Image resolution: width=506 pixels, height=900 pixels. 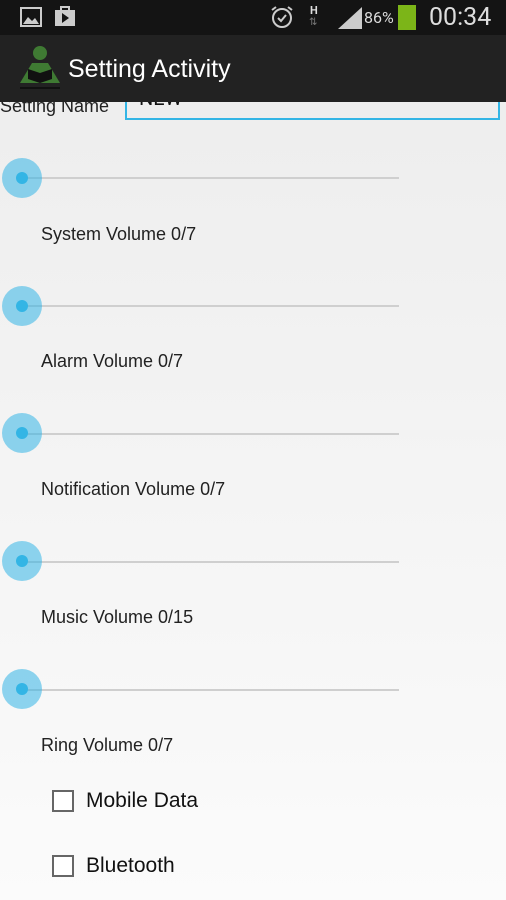 What do you see at coordinates (107, 745) in the screenshot?
I see `ring-volume-label: Ring Volume 0/7` at bounding box center [107, 745].